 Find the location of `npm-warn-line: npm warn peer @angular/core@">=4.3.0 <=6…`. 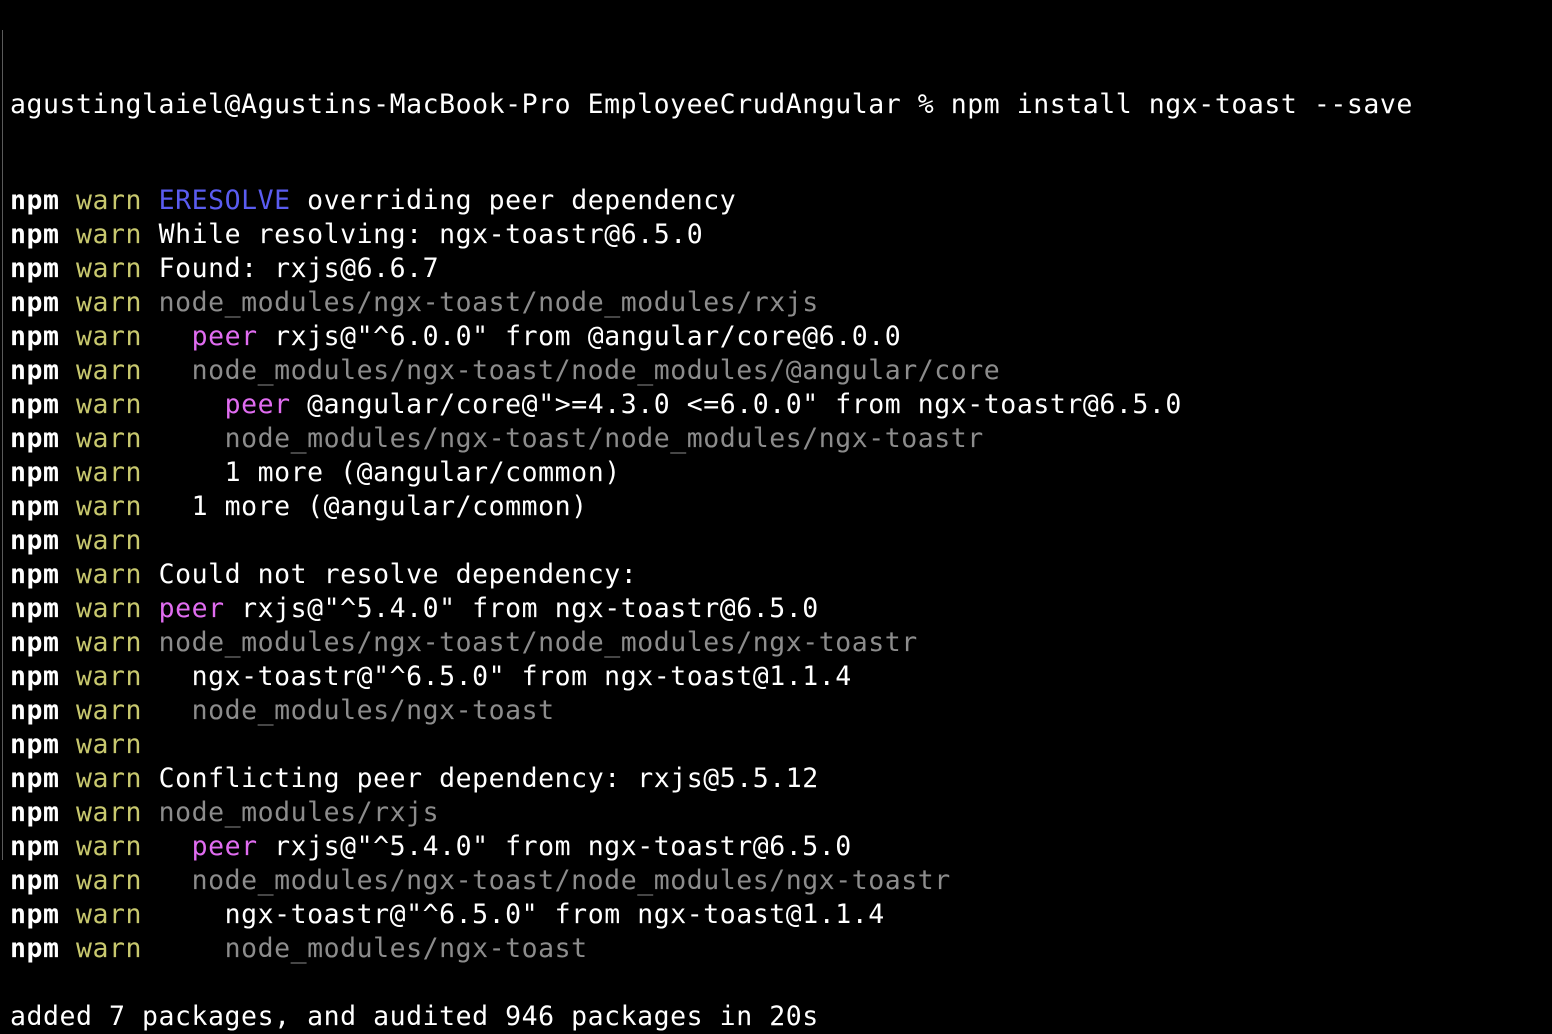

npm-warn-line: npm warn peer @angular/core@">=4.3.0 <=6… is located at coordinates (711, 405).